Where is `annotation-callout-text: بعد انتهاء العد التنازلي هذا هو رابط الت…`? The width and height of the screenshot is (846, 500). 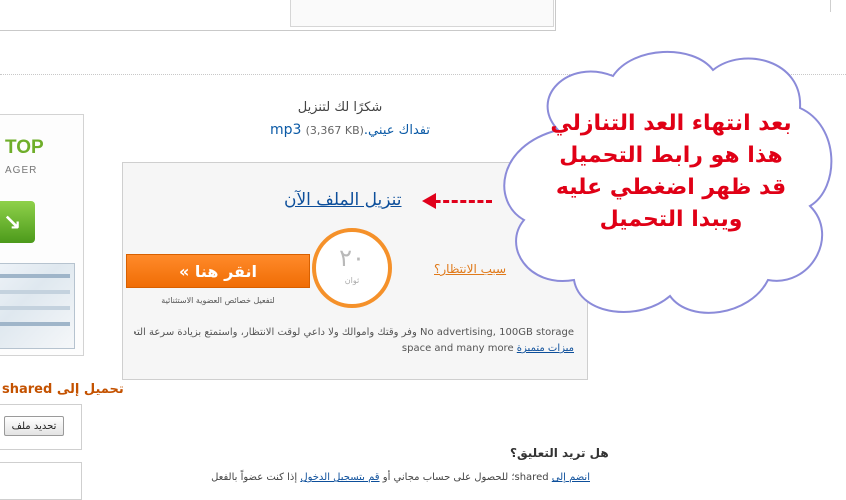
annotation-callout-text: بعد انتهاء العد التنازلي هذا هو رابط الت… is located at coordinates (671, 171).